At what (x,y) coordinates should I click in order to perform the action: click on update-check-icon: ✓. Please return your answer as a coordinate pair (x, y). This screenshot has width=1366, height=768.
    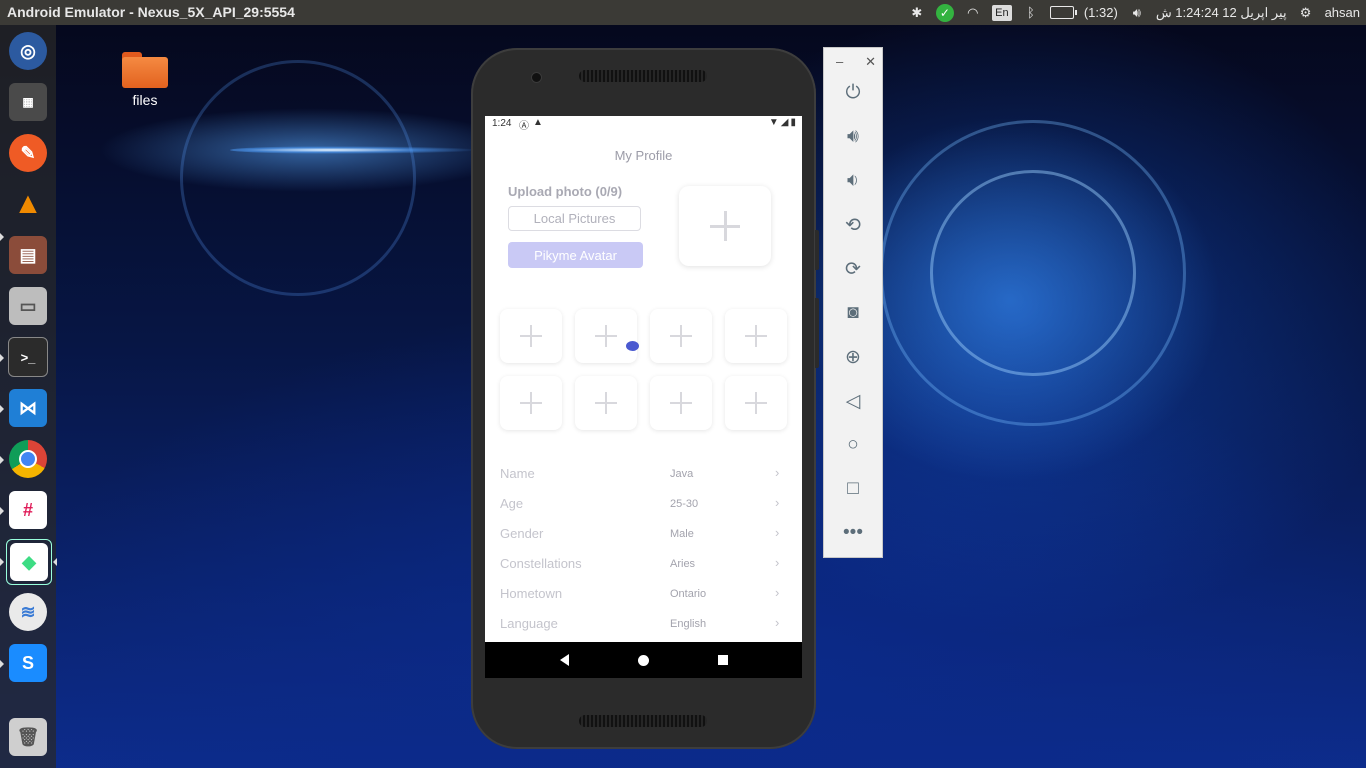
    Looking at the image, I should click on (944, 12).